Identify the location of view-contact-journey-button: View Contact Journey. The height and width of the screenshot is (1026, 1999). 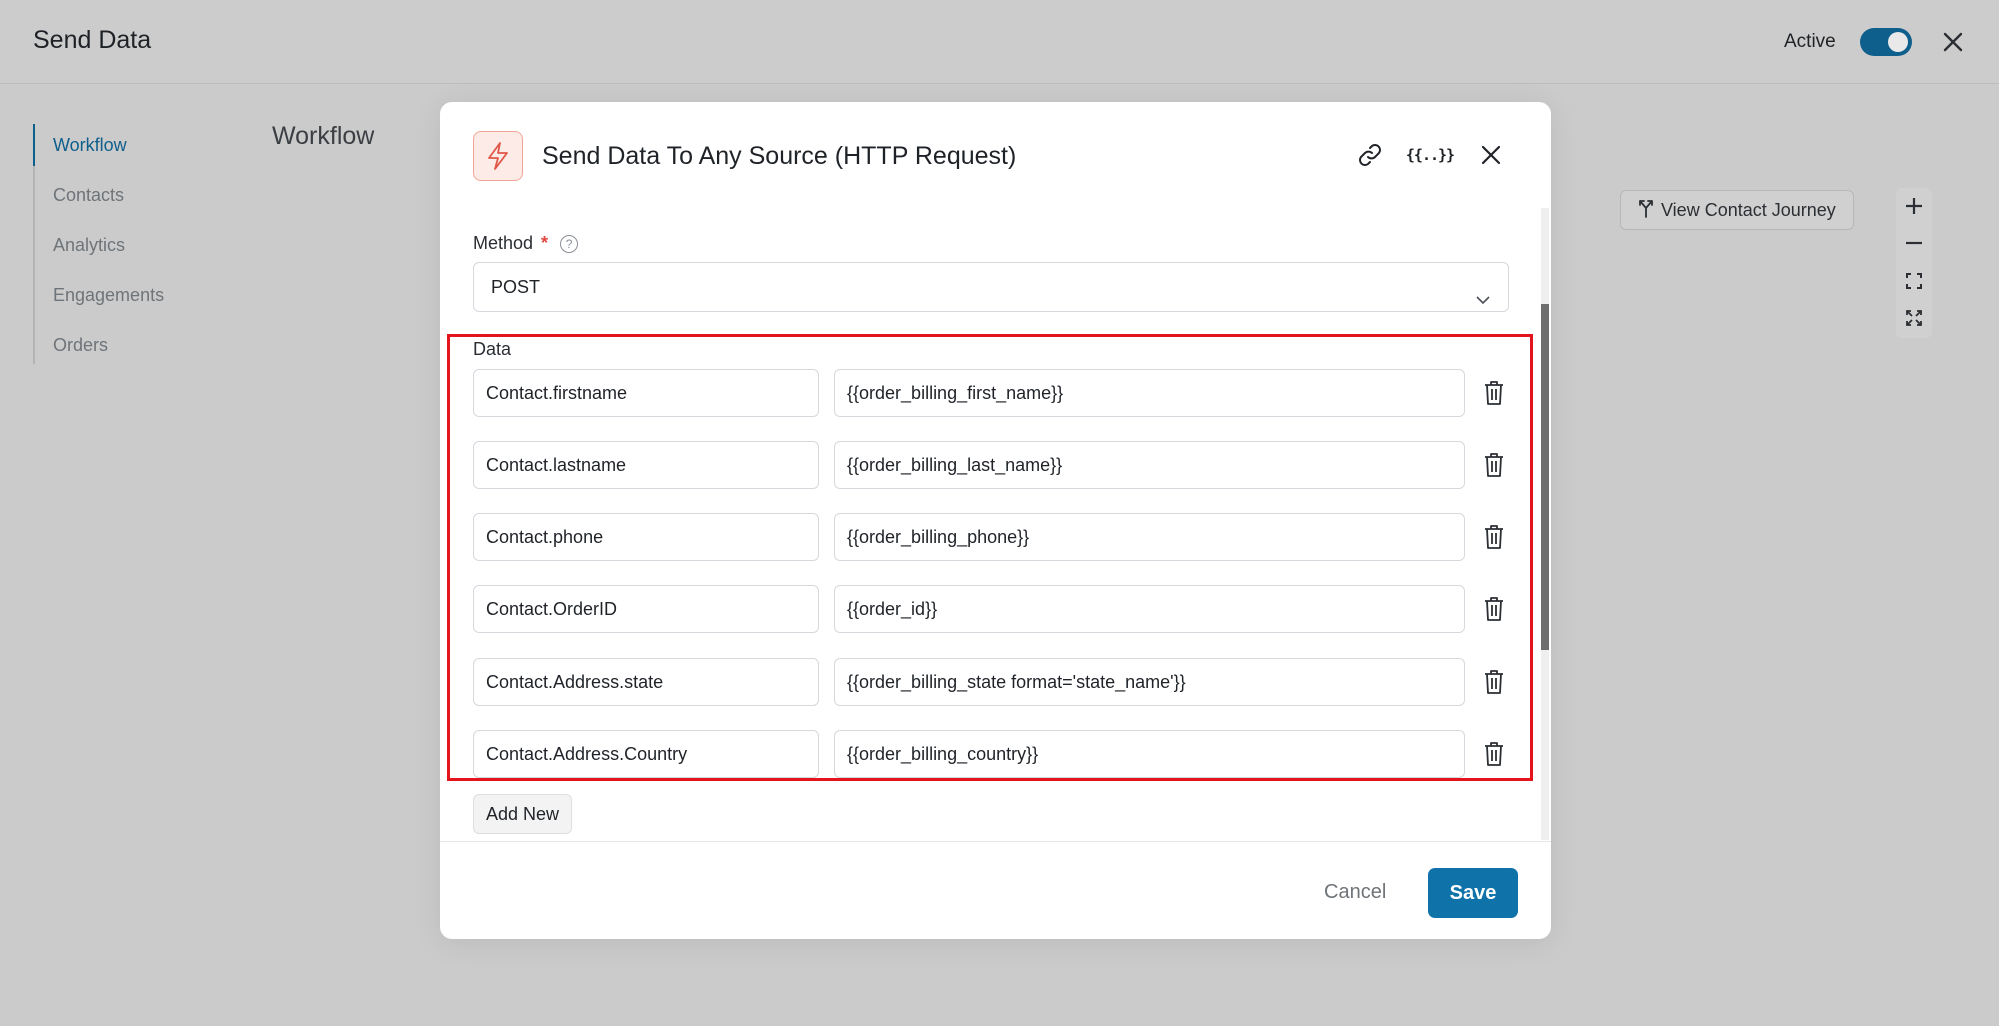
(1737, 210).